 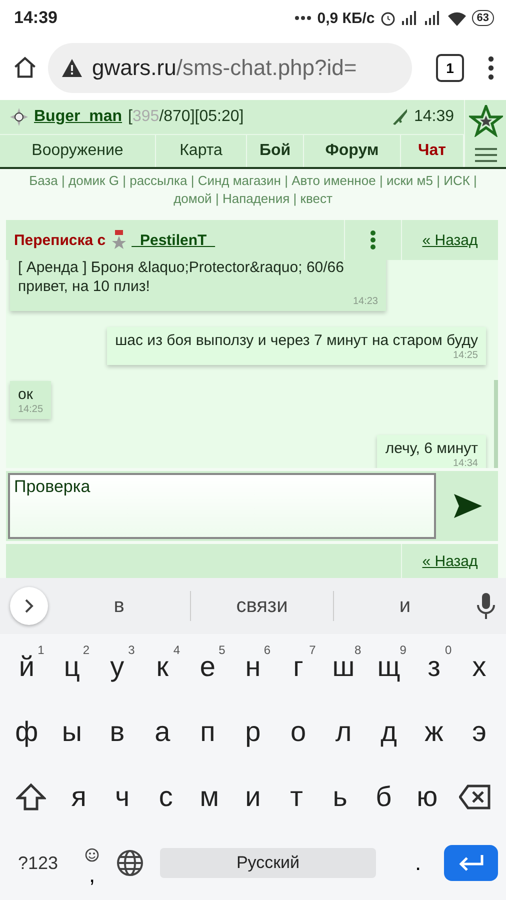 I want to click on key: и, so click(x=253, y=796).